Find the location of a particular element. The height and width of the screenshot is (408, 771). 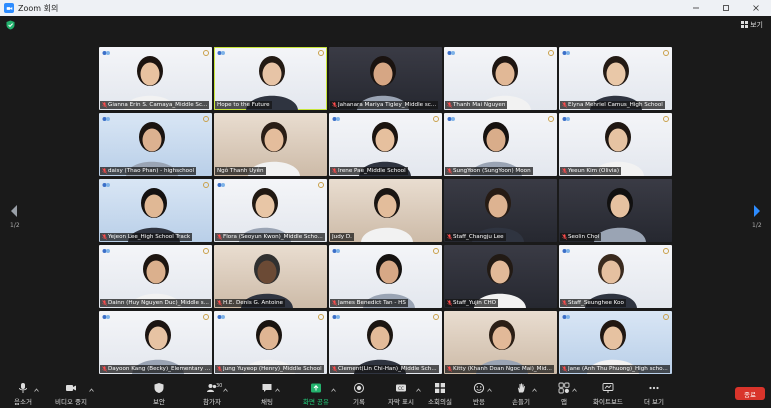

record-button: 기록 is located at coordinates (359, 393).